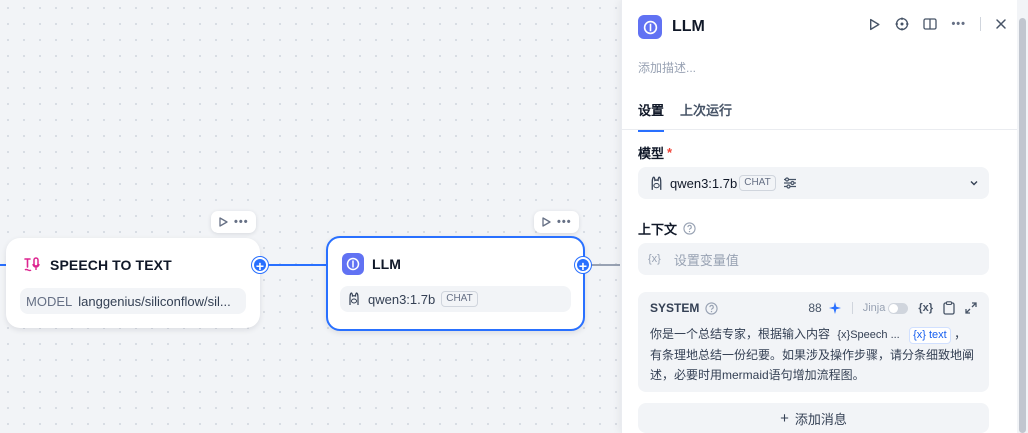 Image resolution: width=1028 pixels, height=433 pixels. Describe the element at coordinates (402, 299) in the screenshot. I see `llm-node-model-name: qwen3:1.7b` at that location.